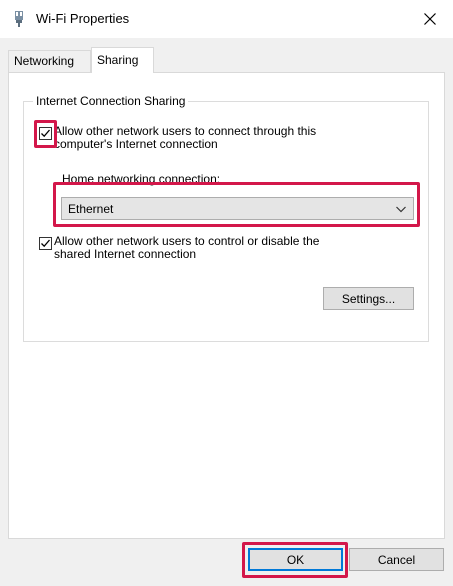  What do you see at coordinates (122, 60) in the screenshot?
I see `tab-sharing: Sharing` at bounding box center [122, 60].